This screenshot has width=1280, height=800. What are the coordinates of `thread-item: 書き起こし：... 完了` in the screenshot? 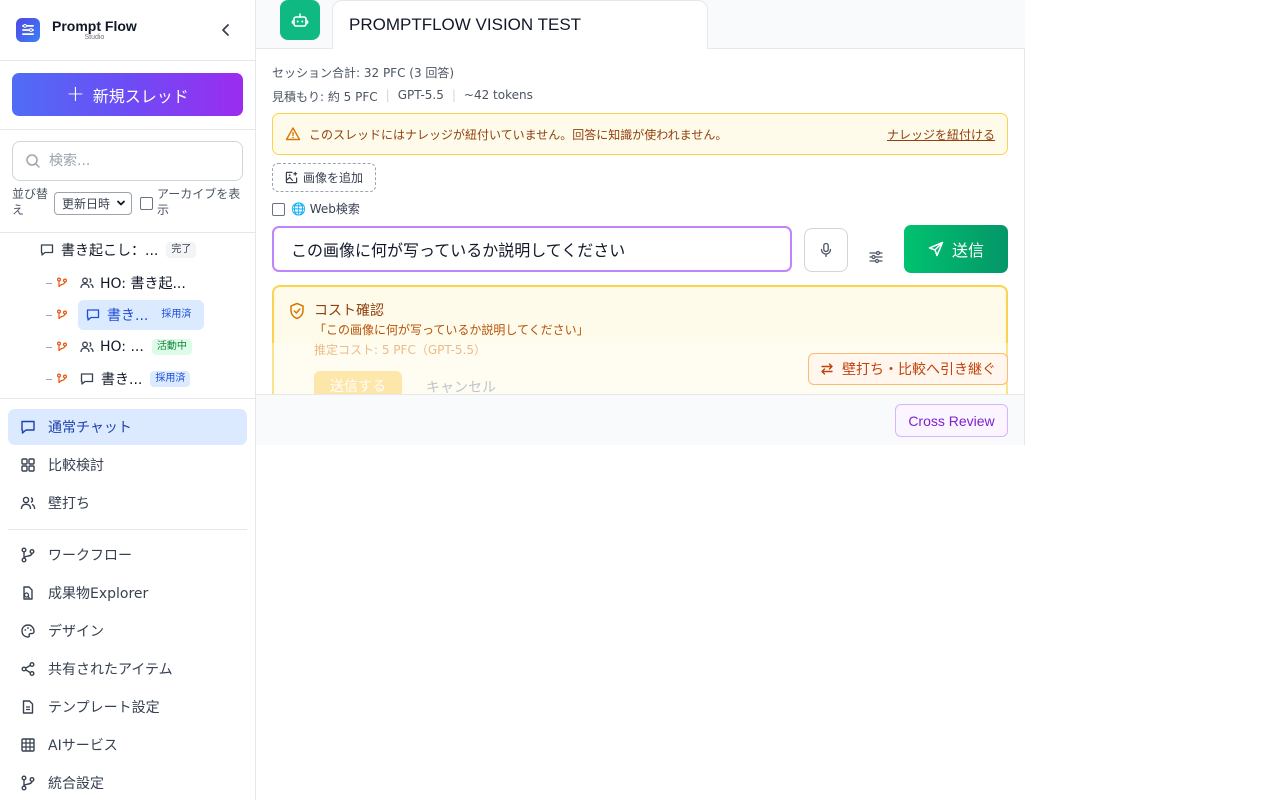 It's located at (118, 250).